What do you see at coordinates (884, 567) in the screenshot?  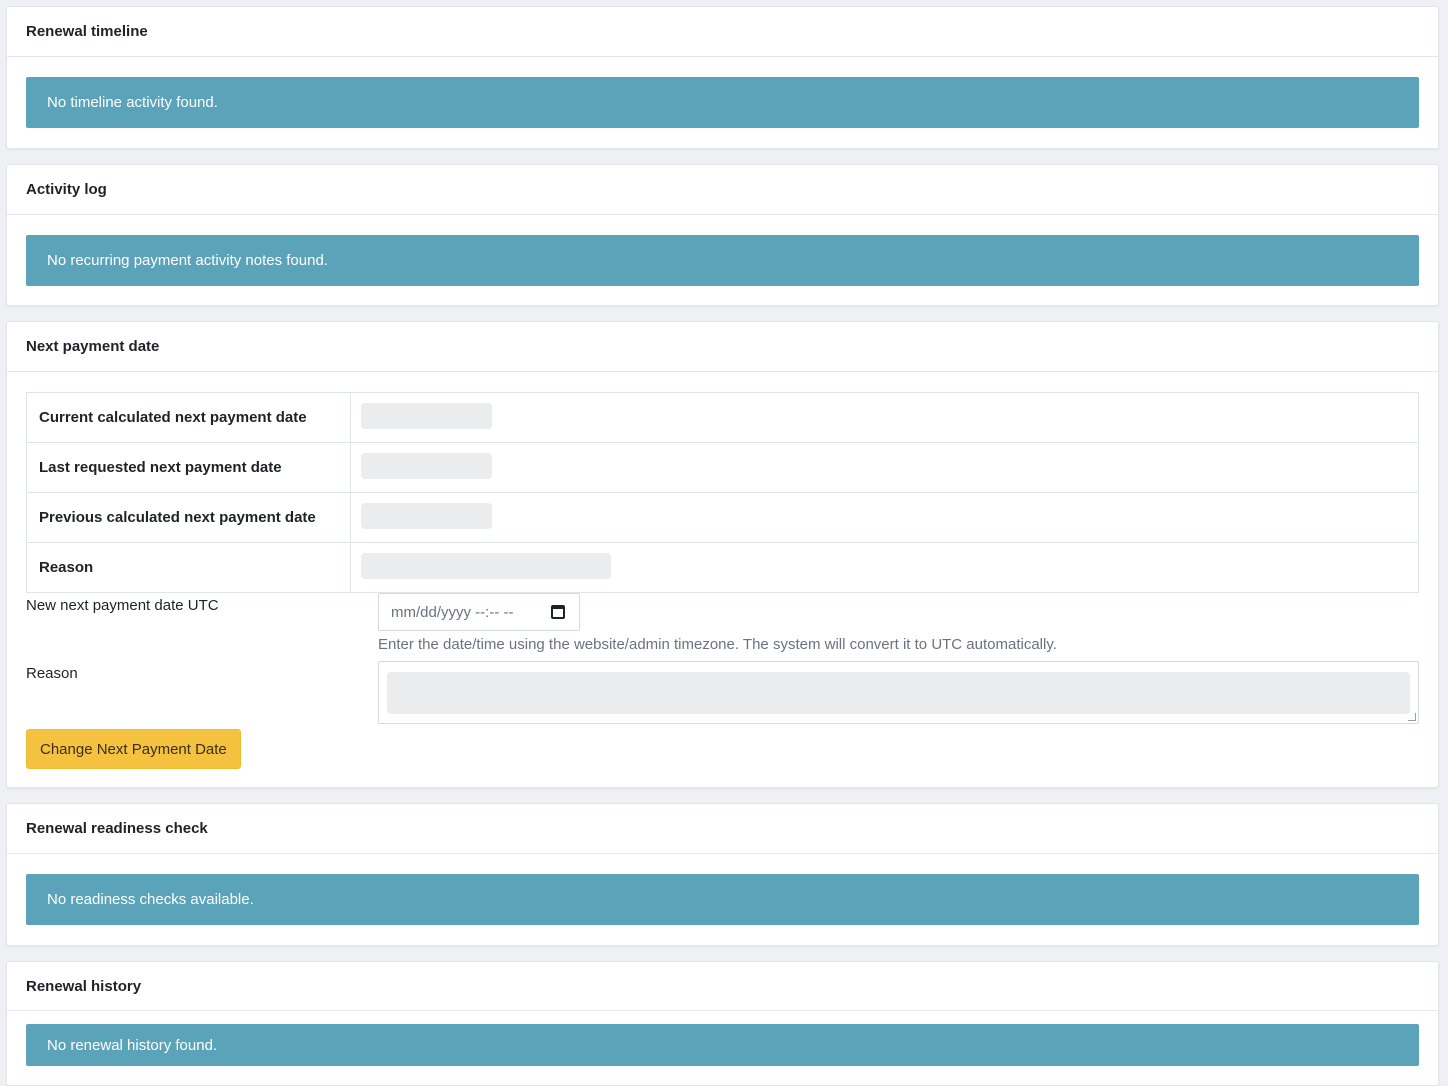 I see `reason-row-value` at bounding box center [884, 567].